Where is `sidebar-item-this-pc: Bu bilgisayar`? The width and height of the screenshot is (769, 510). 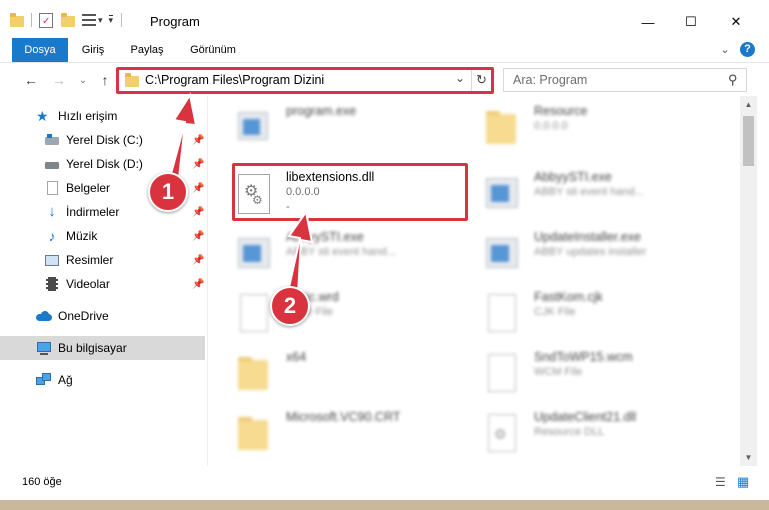
sidebar-item-this-pc: Bu bilgisayar is located at coordinates (102, 348).